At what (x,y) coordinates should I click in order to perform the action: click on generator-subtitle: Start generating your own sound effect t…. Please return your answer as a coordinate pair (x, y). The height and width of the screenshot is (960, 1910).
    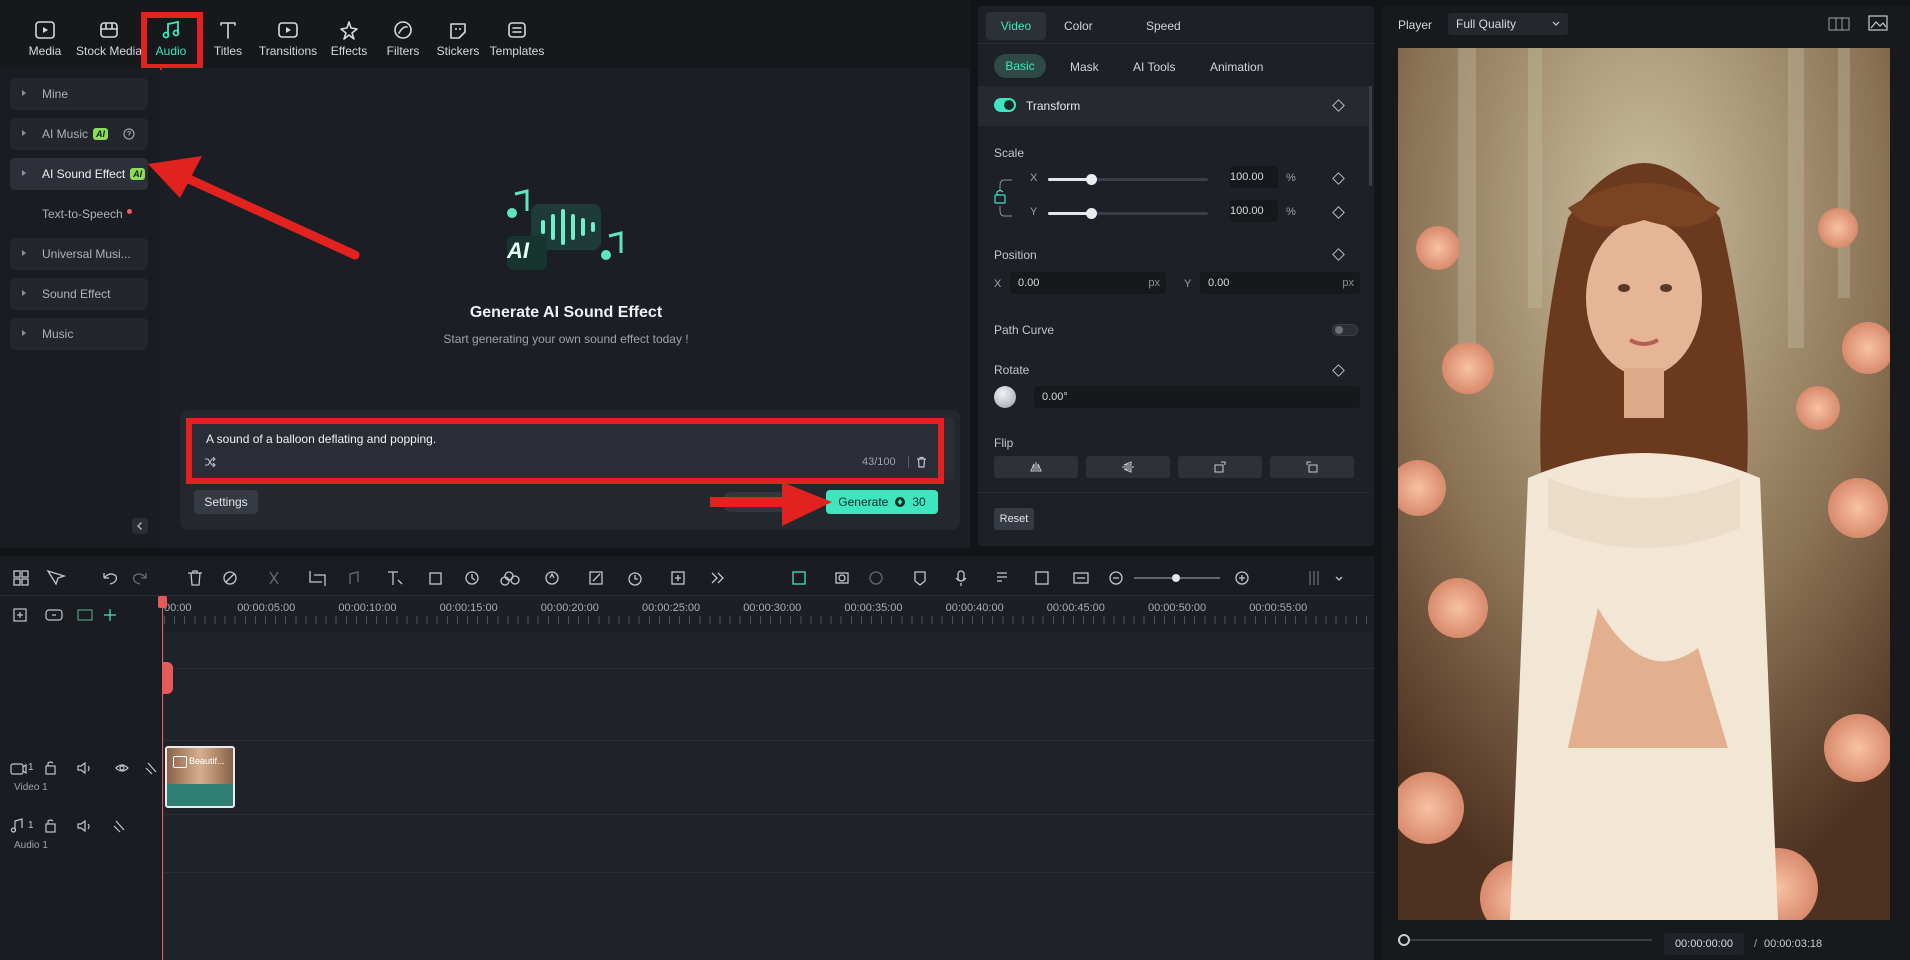
    Looking at the image, I should click on (566, 339).